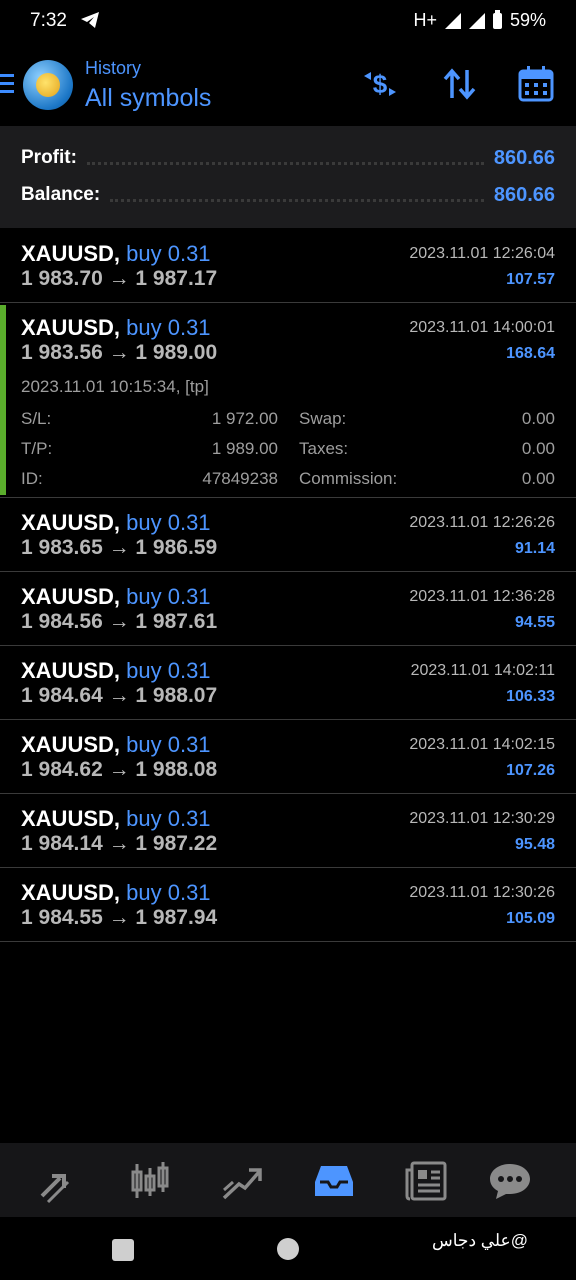 The width and height of the screenshot is (576, 1280). I want to click on chart-icon, so click(150, 1181).